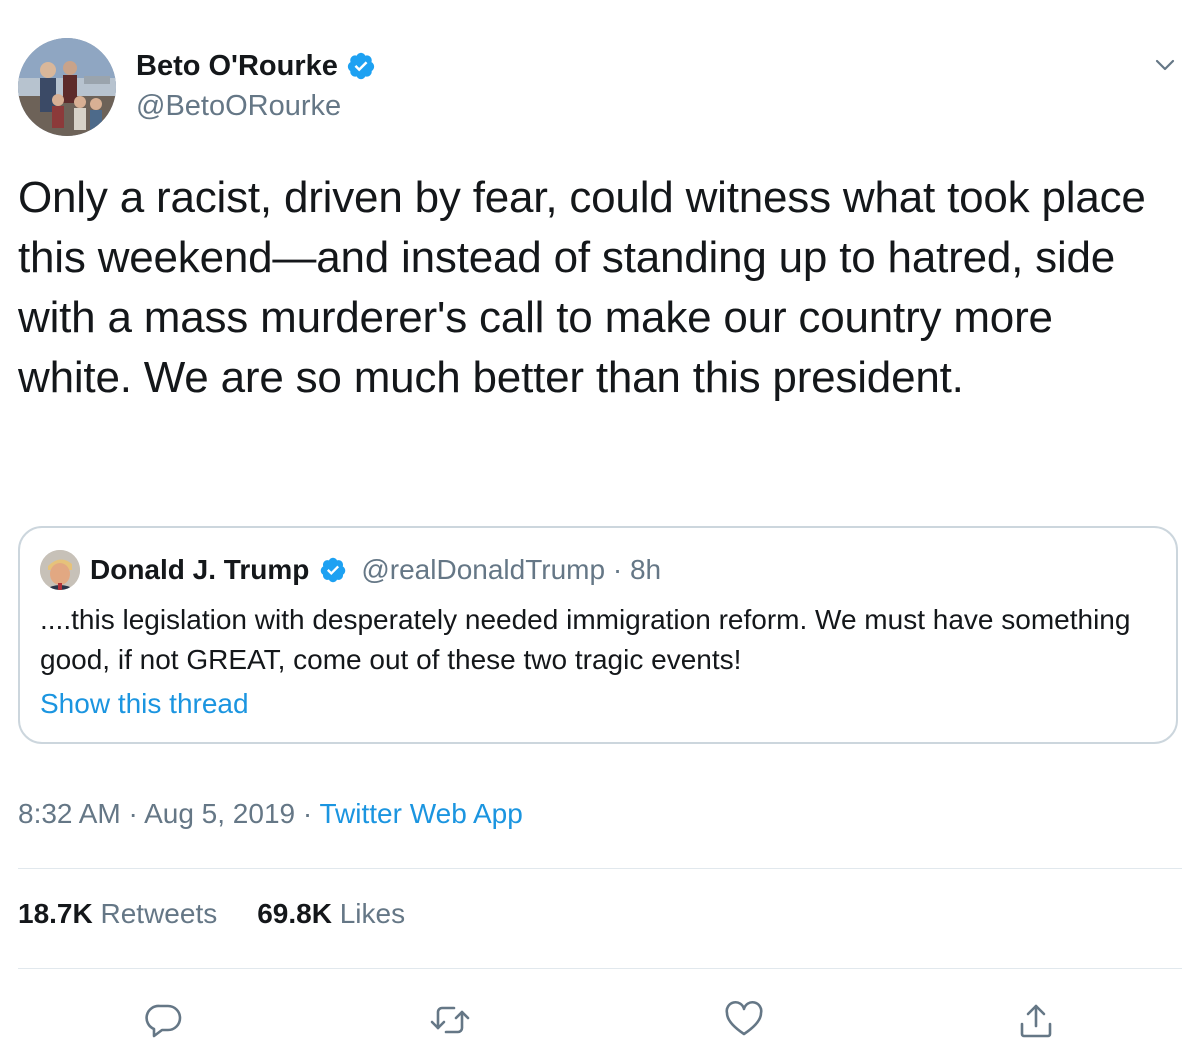 This screenshot has height=1063, width=1200. What do you see at coordinates (159, 913) in the screenshot?
I see `retweets-label: Retweets` at bounding box center [159, 913].